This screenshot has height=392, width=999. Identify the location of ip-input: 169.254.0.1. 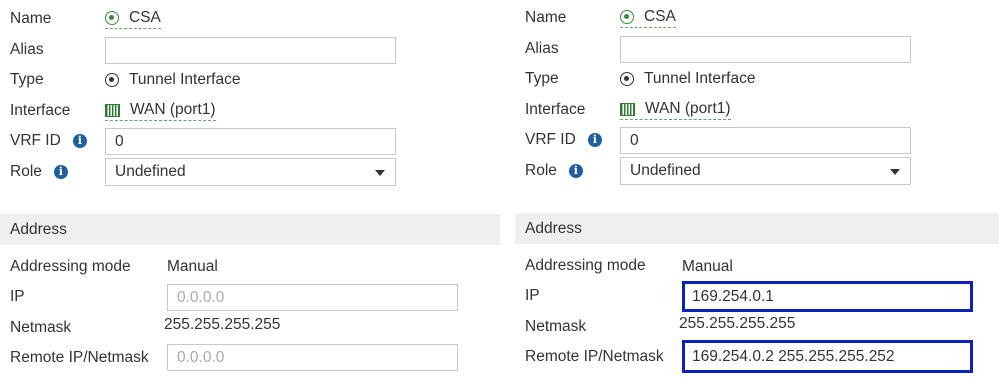
(827, 296).